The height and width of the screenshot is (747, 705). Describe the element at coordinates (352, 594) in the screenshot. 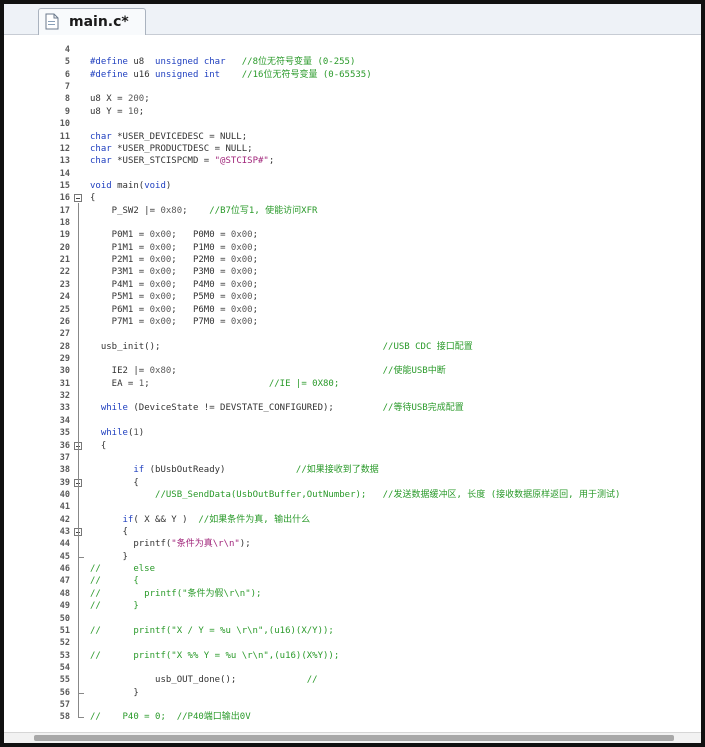

I see `code-line: 48 // printf("条件为假\r\n");` at that location.